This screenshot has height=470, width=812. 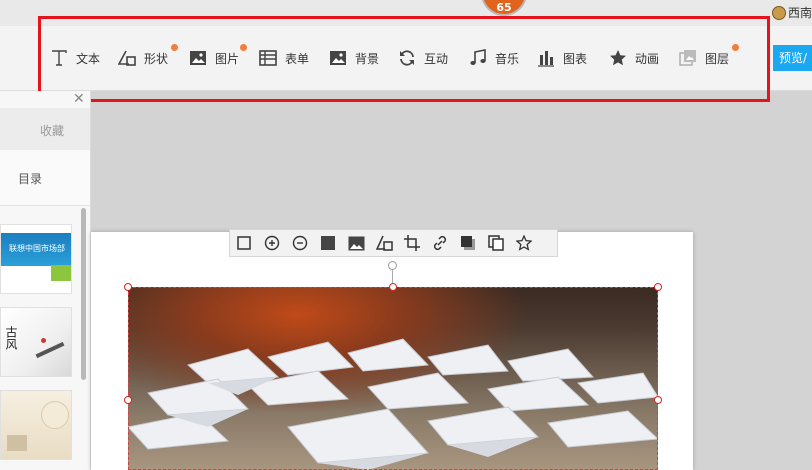 I want to click on favorite-icon, so click(x=524, y=243).